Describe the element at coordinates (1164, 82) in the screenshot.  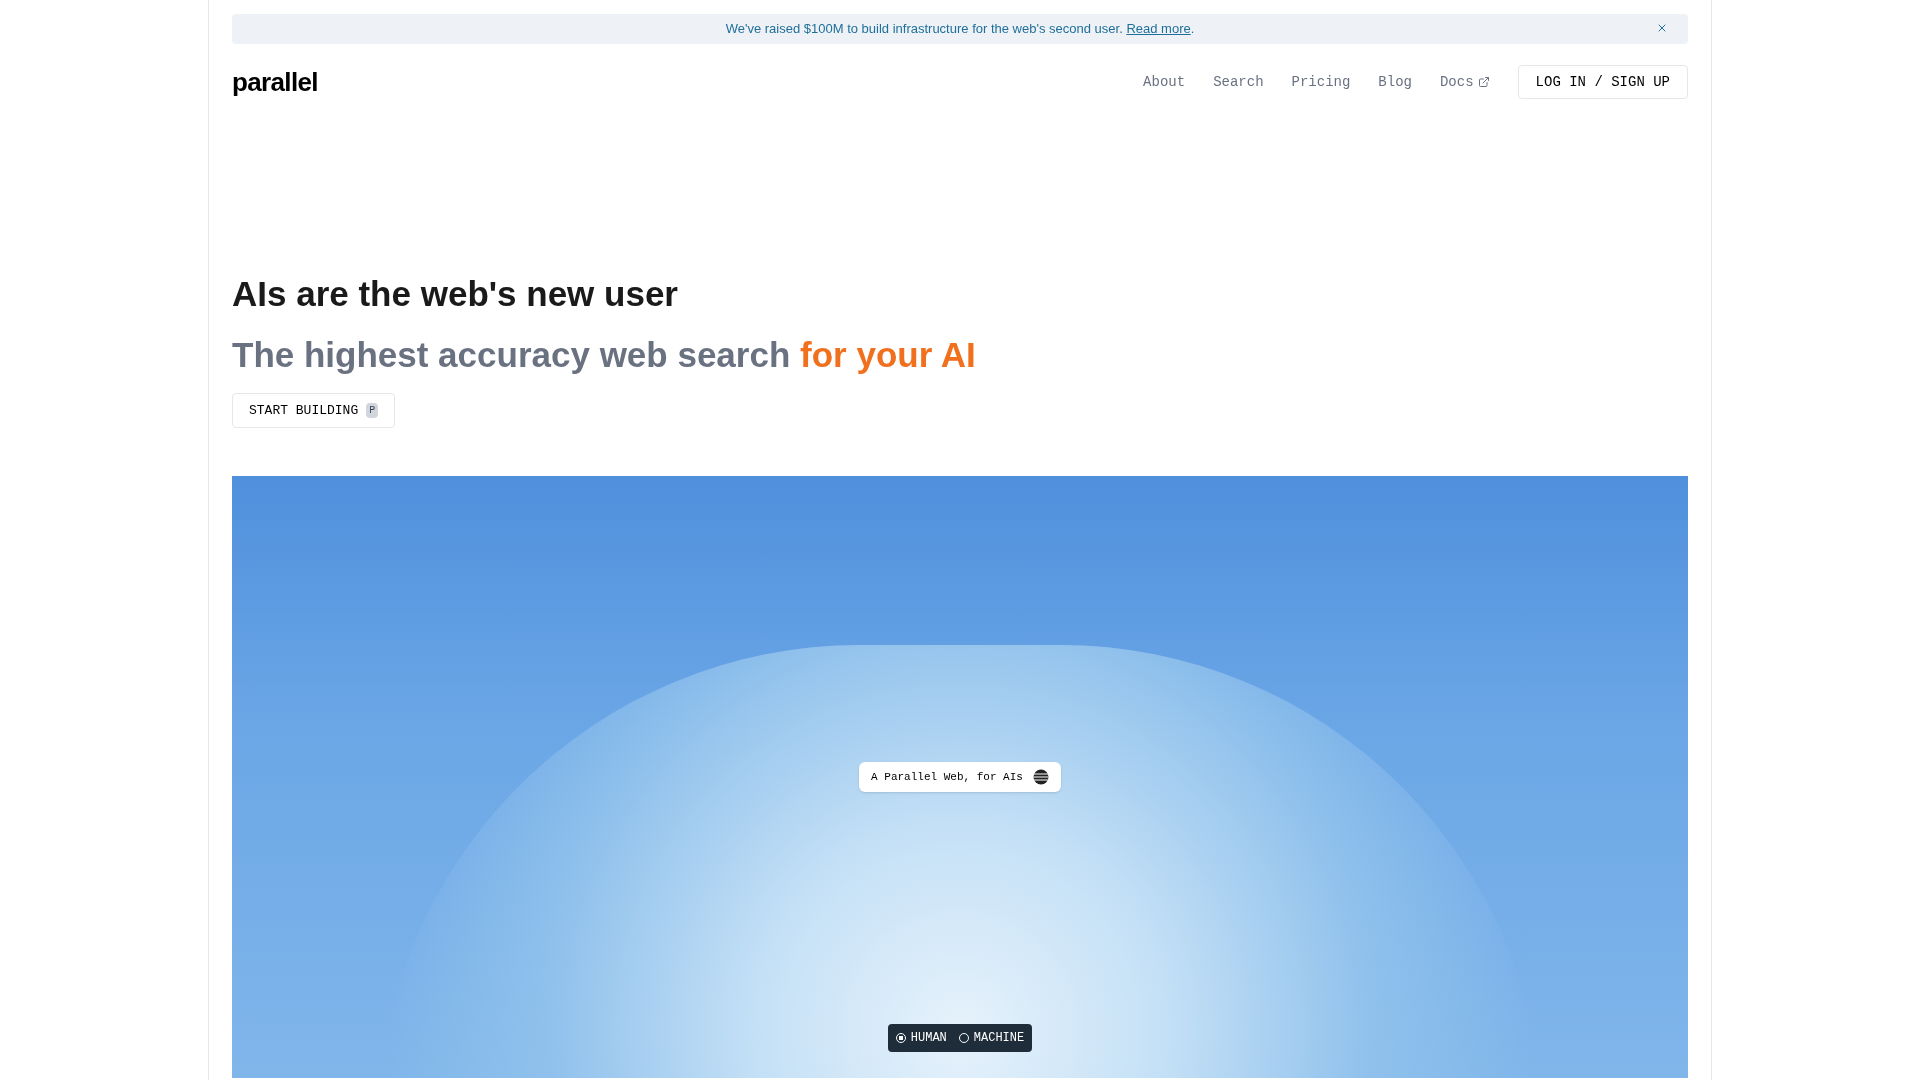
I see `nav-link: About` at that location.